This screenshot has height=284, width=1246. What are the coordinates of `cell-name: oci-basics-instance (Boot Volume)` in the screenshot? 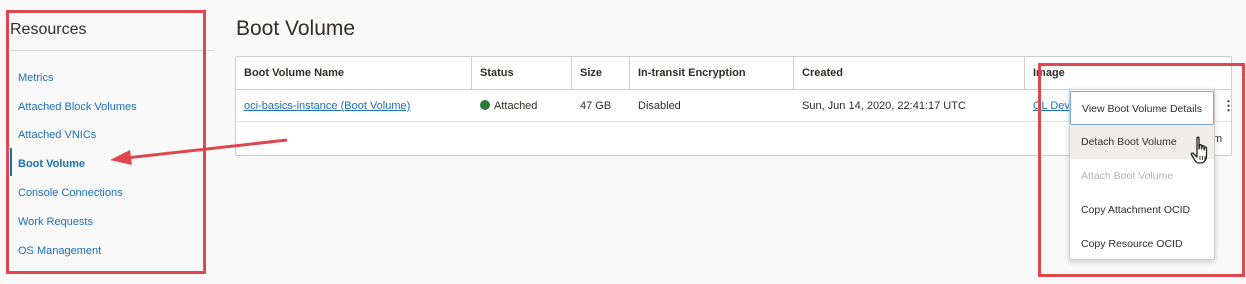 It's located at (354, 106).